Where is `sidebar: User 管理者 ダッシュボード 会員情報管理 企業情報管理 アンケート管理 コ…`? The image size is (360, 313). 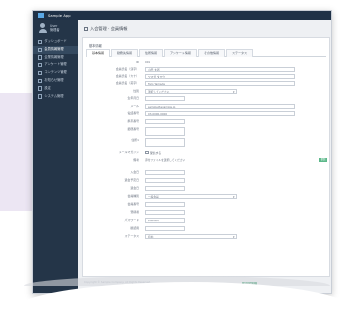 sidebar: User 管理者 ダッシュボード 会員情報管理 企業情報管理 アンケート管理 コ… is located at coordinates (55, 156).